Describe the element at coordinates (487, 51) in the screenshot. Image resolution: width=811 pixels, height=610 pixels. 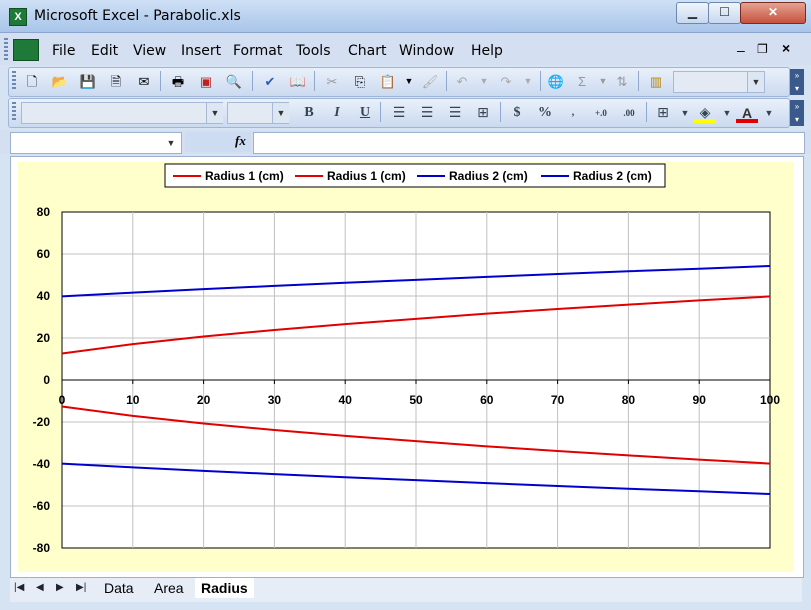
I see `menu-help: Help` at that location.